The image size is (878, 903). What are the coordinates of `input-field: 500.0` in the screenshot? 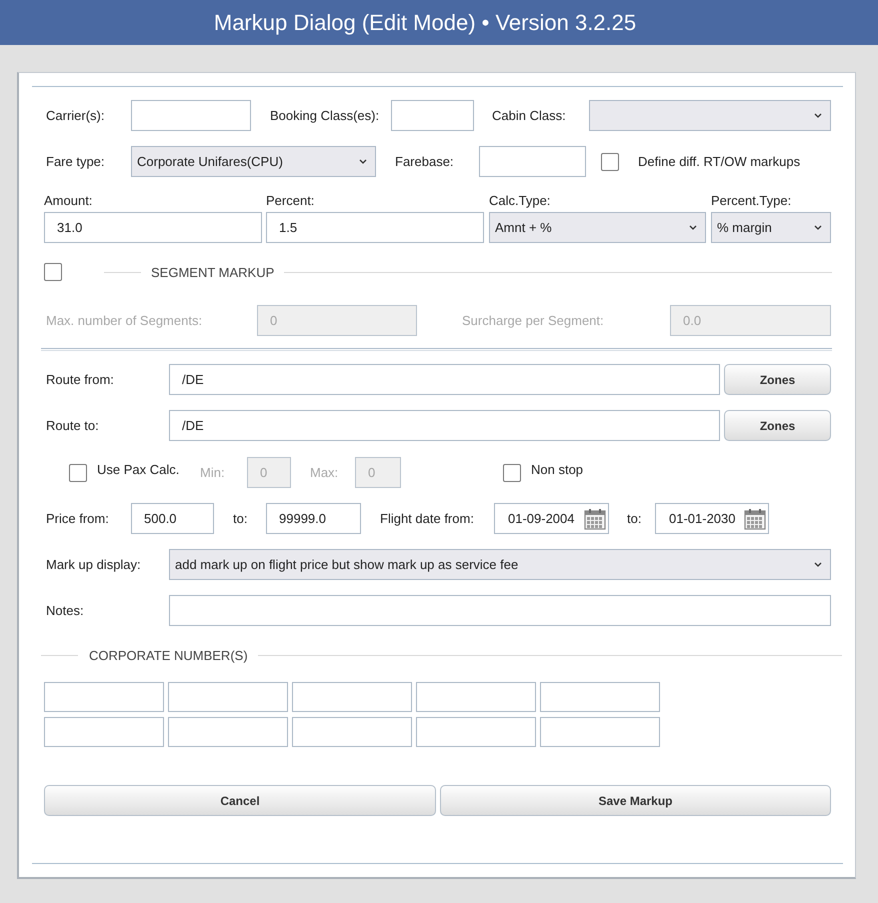 It's located at (172, 518).